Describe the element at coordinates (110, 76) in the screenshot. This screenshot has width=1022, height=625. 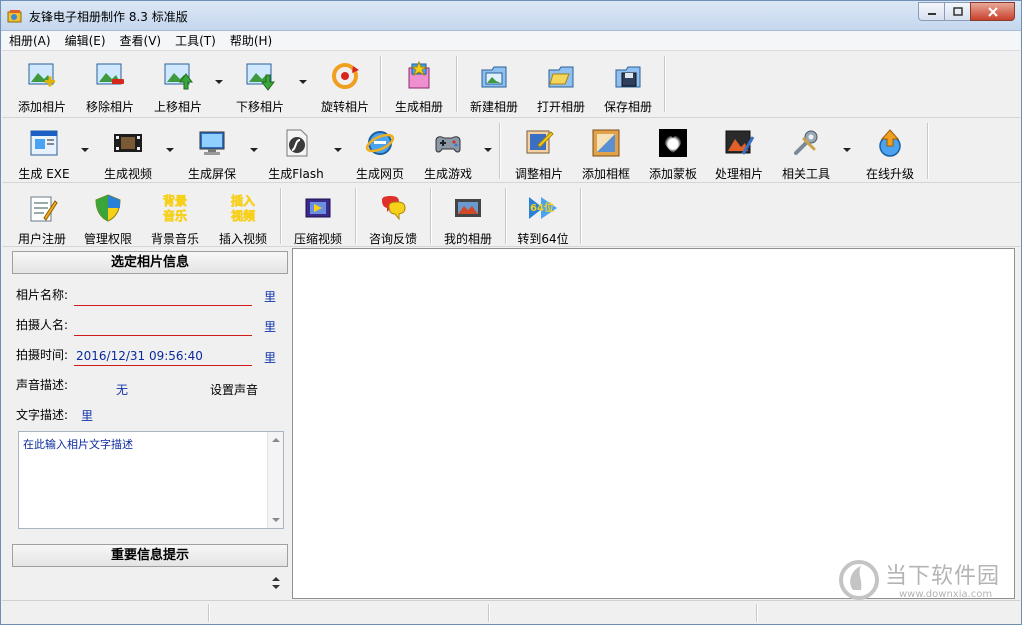
I see `remove-photo-icon` at that location.